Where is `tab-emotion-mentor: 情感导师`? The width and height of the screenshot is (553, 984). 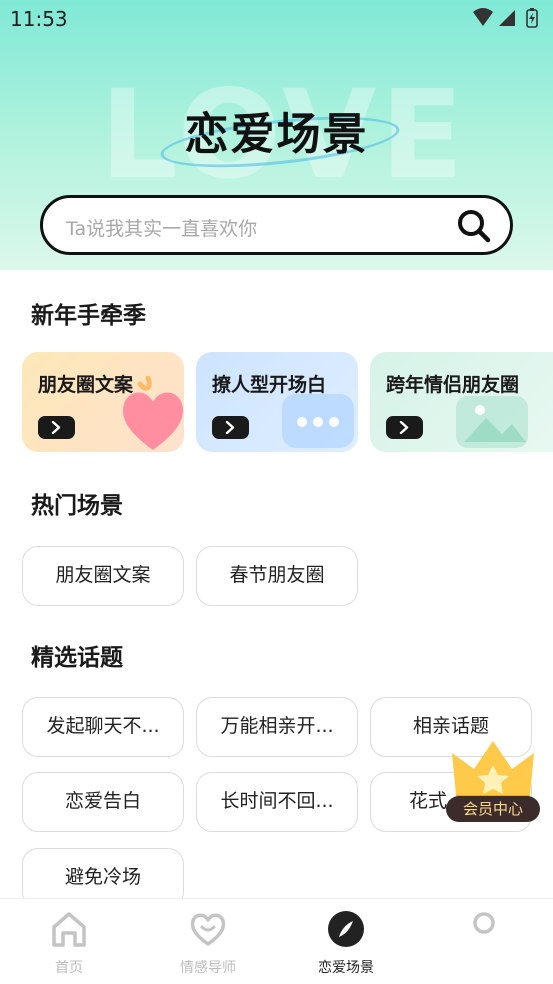 tab-emotion-mentor: 情感导师 is located at coordinates (208, 941).